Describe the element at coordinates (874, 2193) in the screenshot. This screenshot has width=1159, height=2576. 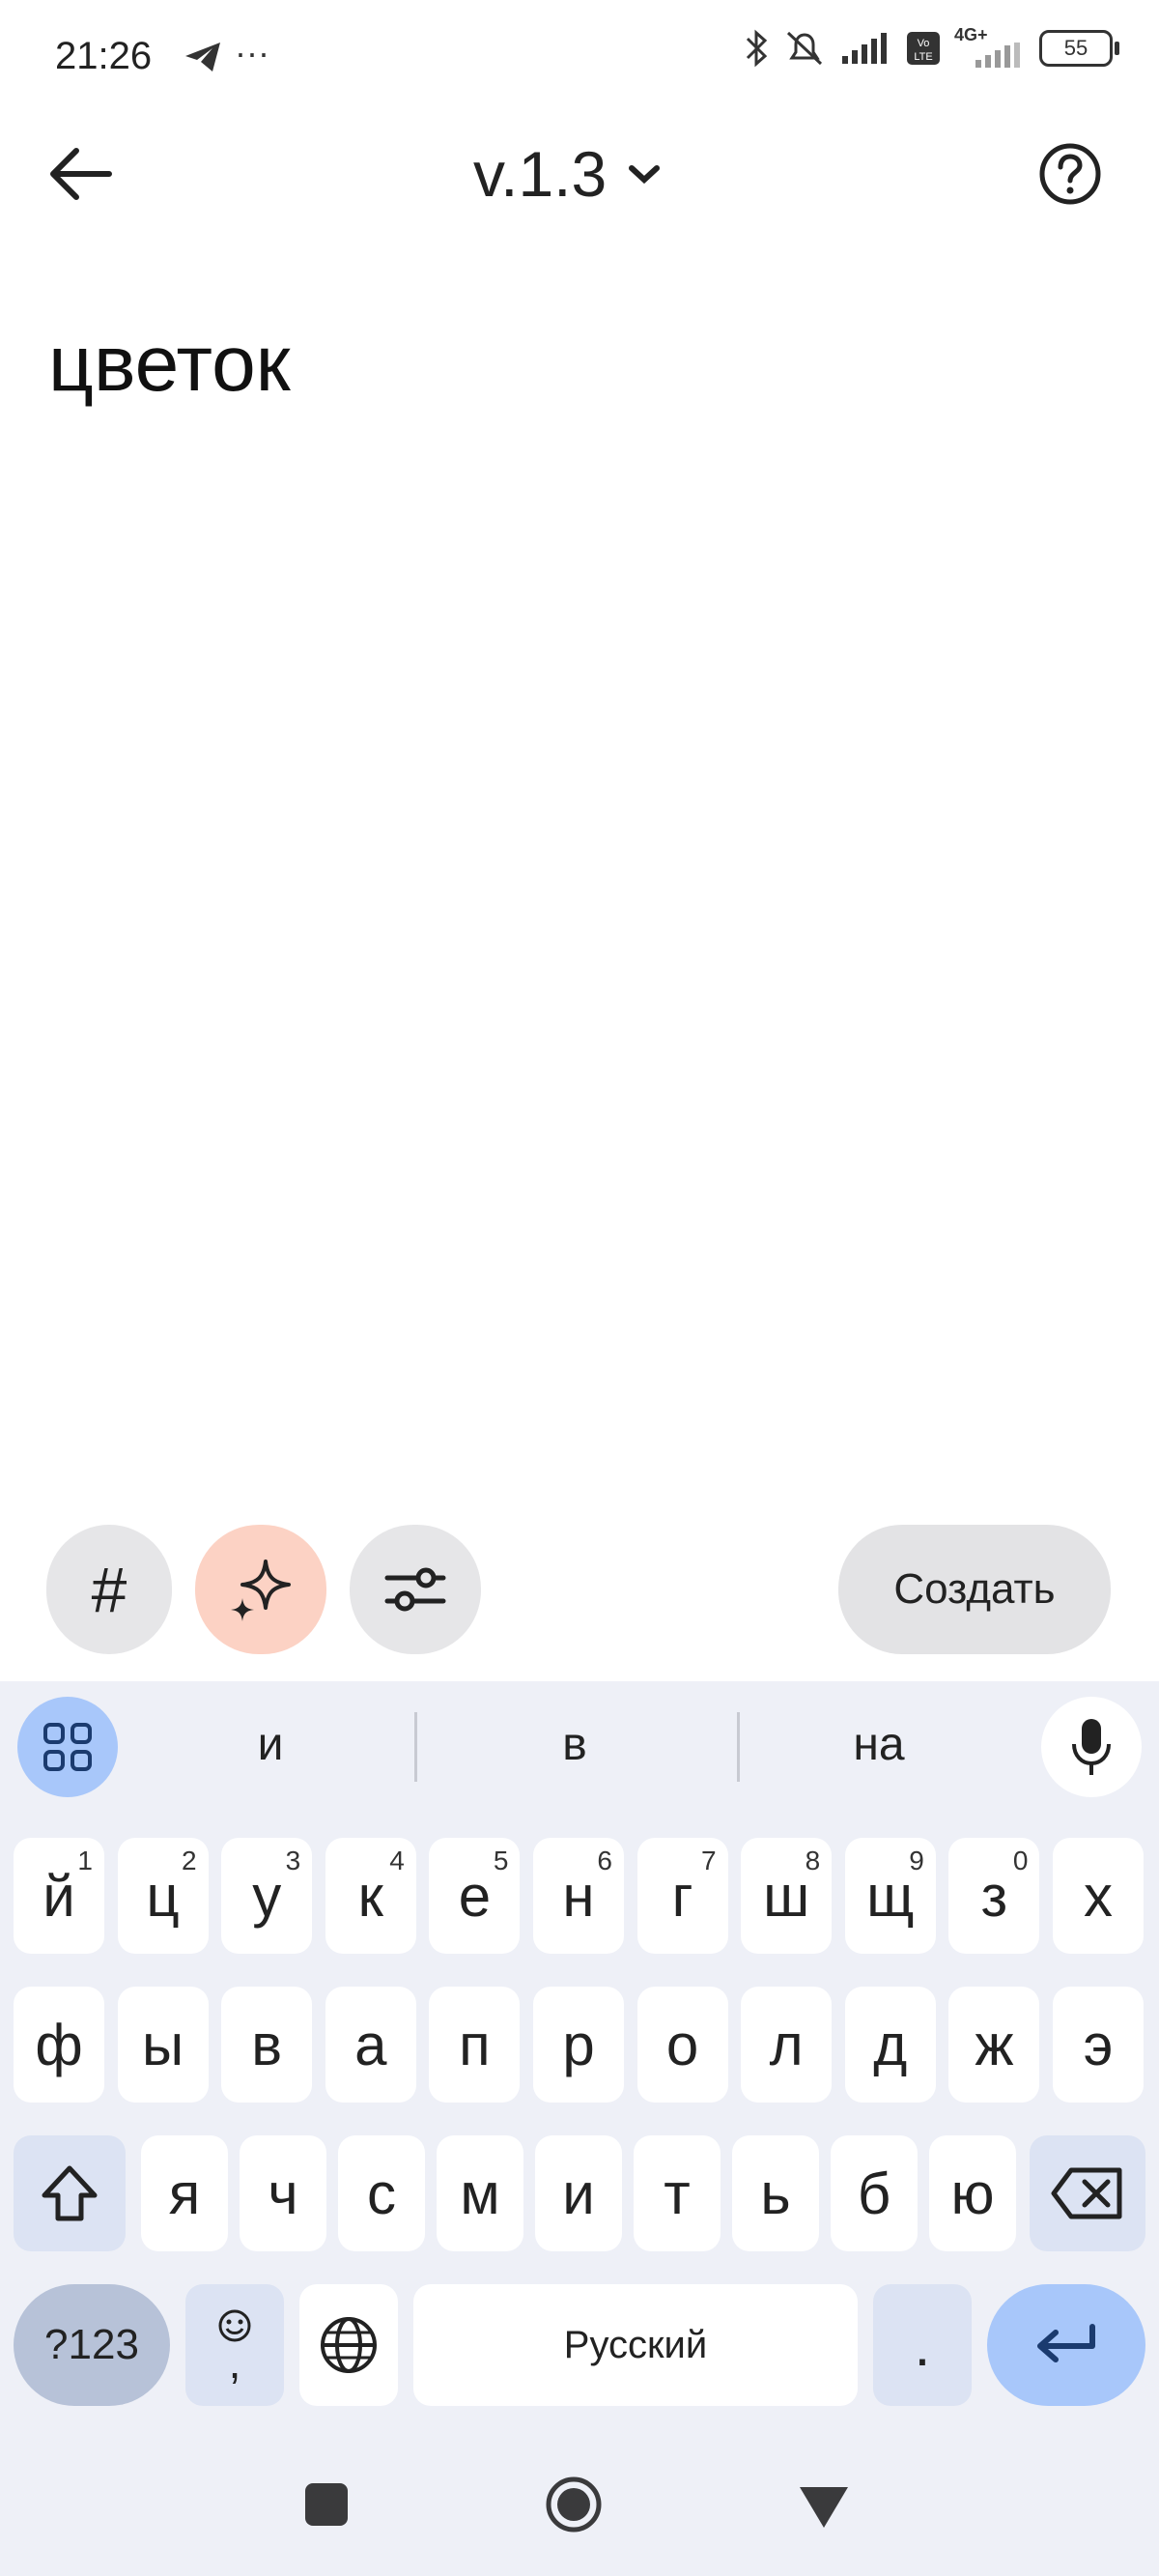
I see `key-б: б` at that location.